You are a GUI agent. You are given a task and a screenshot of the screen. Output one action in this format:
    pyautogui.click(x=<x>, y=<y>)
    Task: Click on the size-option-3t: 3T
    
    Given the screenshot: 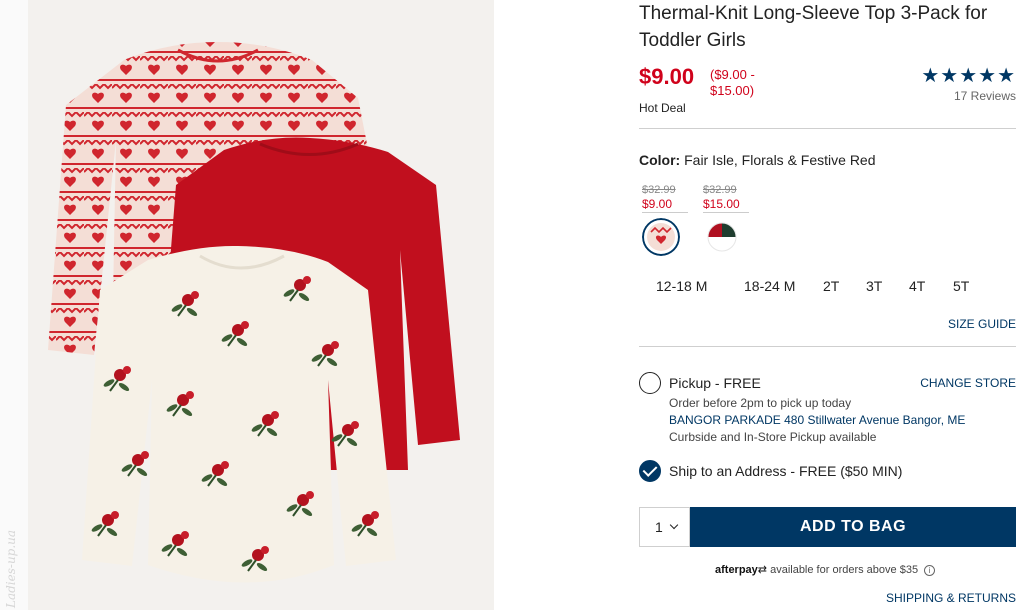 What is the action you would take?
    pyautogui.click(x=874, y=286)
    